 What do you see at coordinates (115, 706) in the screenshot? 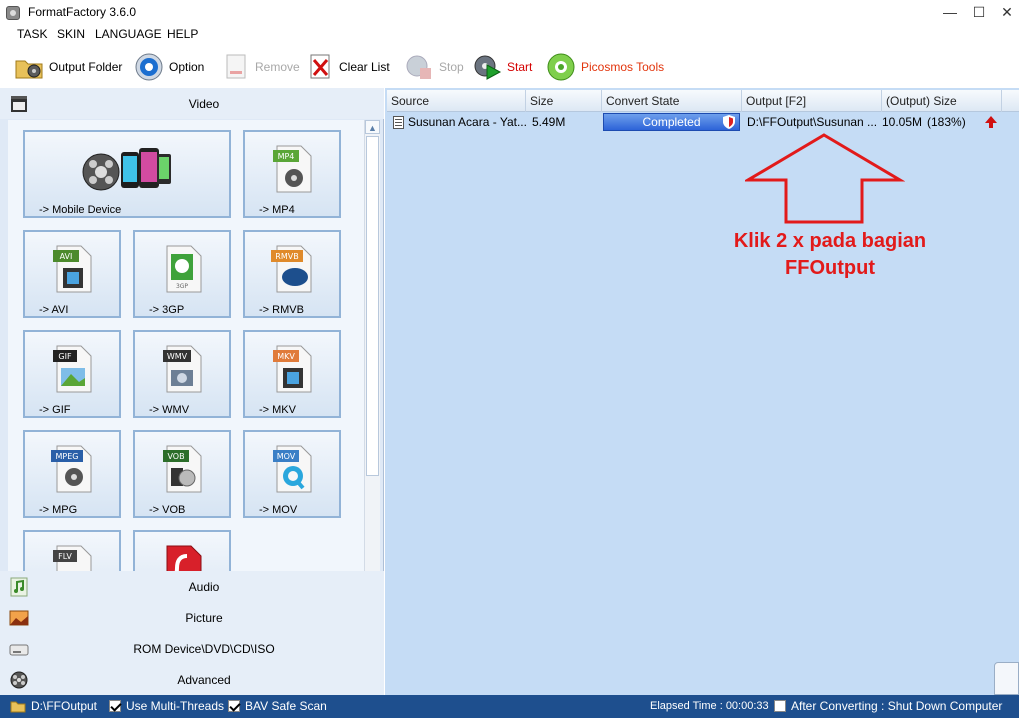
I see `multi-threads-checkbox` at bounding box center [115, 706].